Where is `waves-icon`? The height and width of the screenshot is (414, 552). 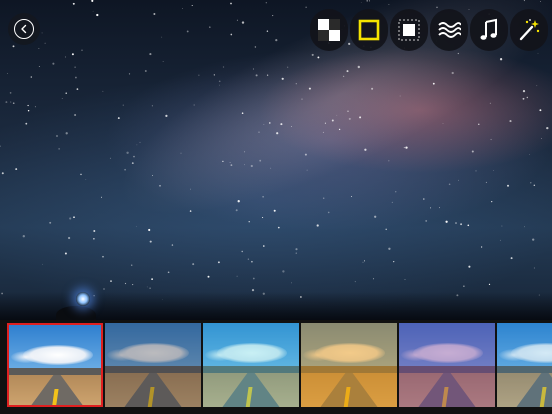
waves-icon is located at coordinates (449, 30).